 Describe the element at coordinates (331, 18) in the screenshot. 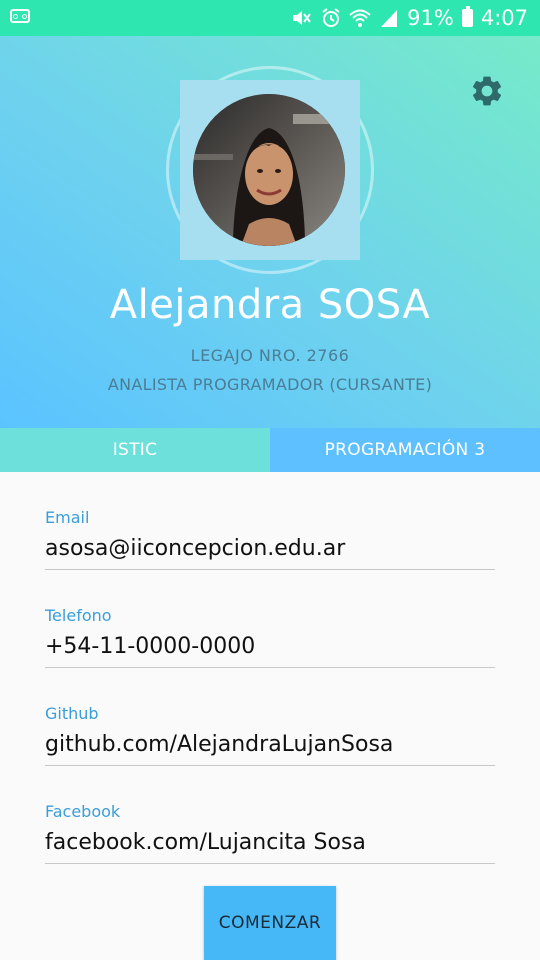

I see `alarm-icon` at that location.